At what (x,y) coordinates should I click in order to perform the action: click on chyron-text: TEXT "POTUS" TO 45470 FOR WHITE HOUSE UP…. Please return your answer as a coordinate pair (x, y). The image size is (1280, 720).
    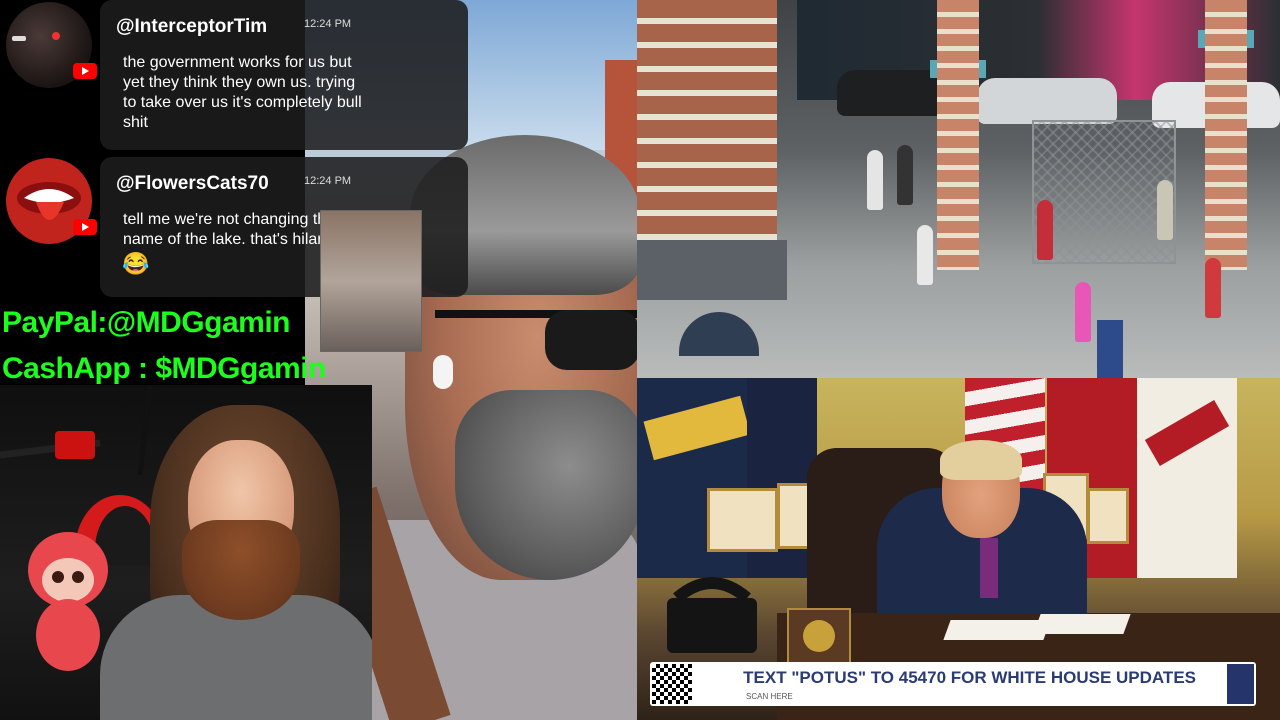
    Looking at the image, I should click on (969, 677).